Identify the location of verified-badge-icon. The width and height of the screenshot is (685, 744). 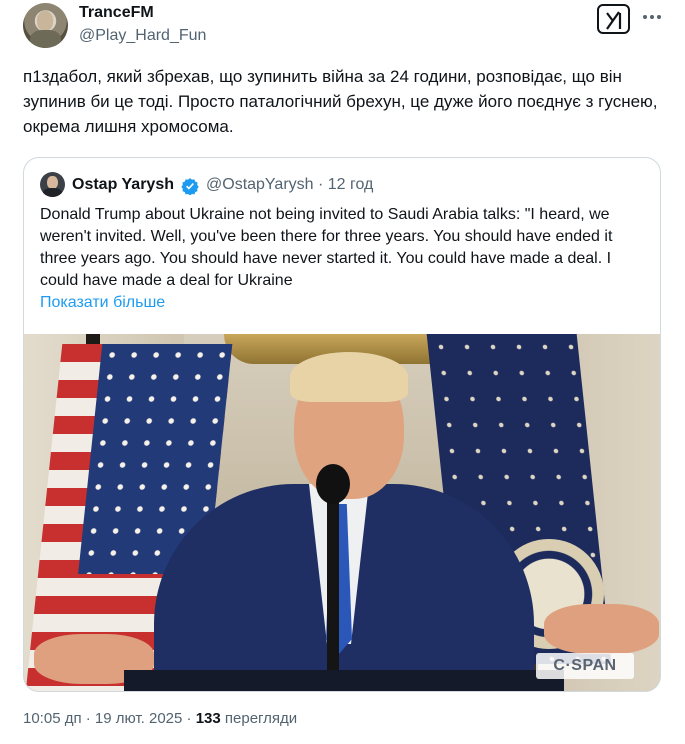
(190, 186).